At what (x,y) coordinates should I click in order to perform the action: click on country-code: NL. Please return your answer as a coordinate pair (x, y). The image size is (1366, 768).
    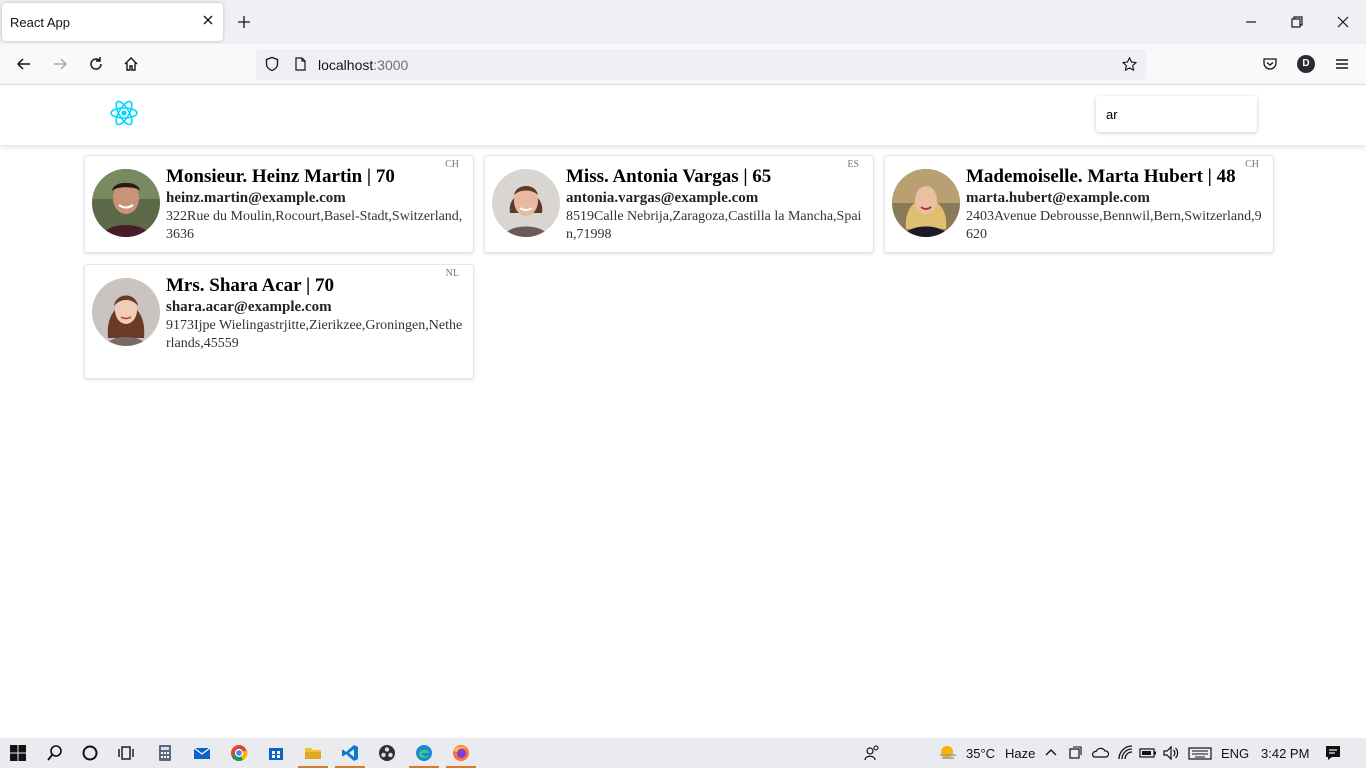
    Looking at the image, I should click on (452, 273).